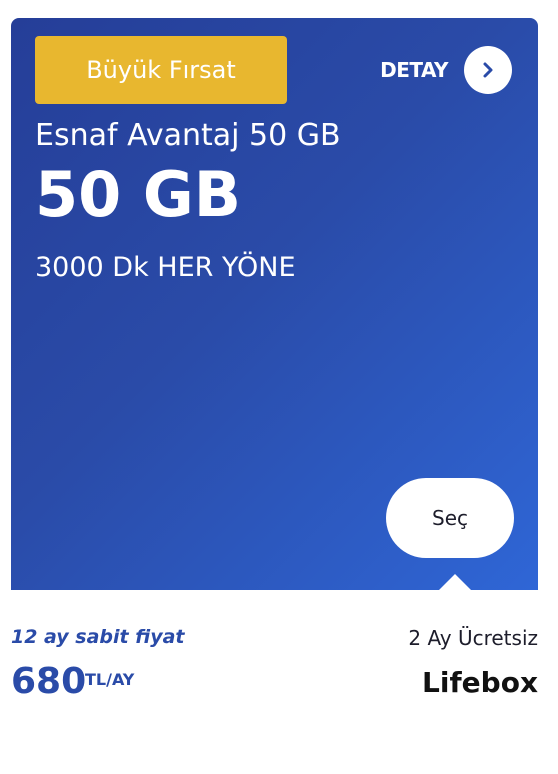 This screenshot has width=558, height=774. Describe the element at coordinates (49, 681) in the screenshot. I see `price-amount: 680` at that location.